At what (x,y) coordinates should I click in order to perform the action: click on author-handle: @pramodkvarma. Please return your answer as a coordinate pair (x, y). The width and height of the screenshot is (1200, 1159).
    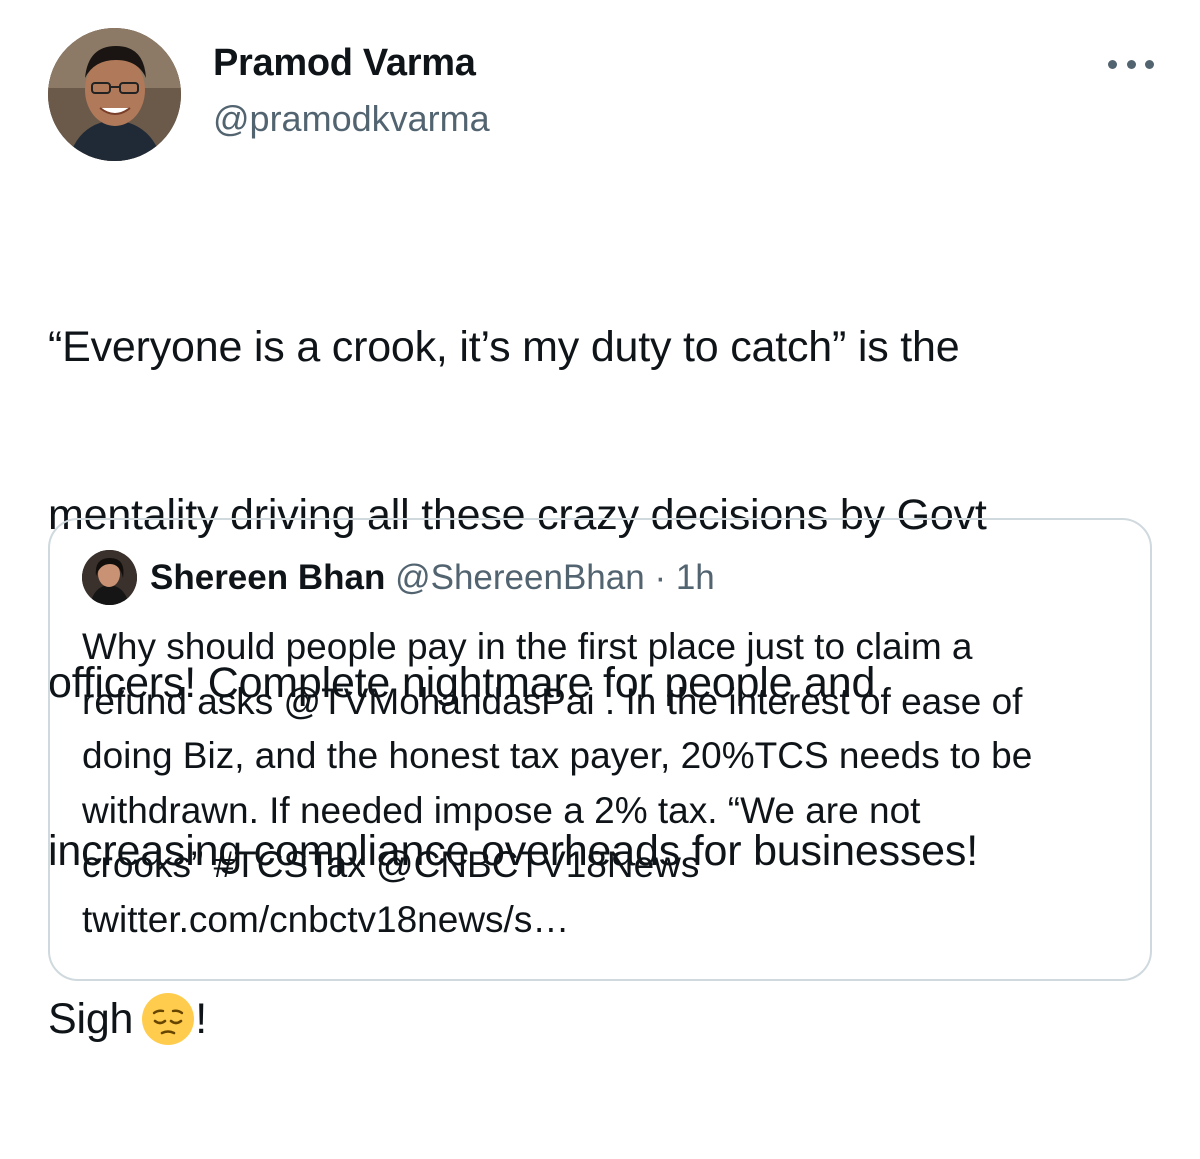
    Looking at the image, I should click on (351, 119).